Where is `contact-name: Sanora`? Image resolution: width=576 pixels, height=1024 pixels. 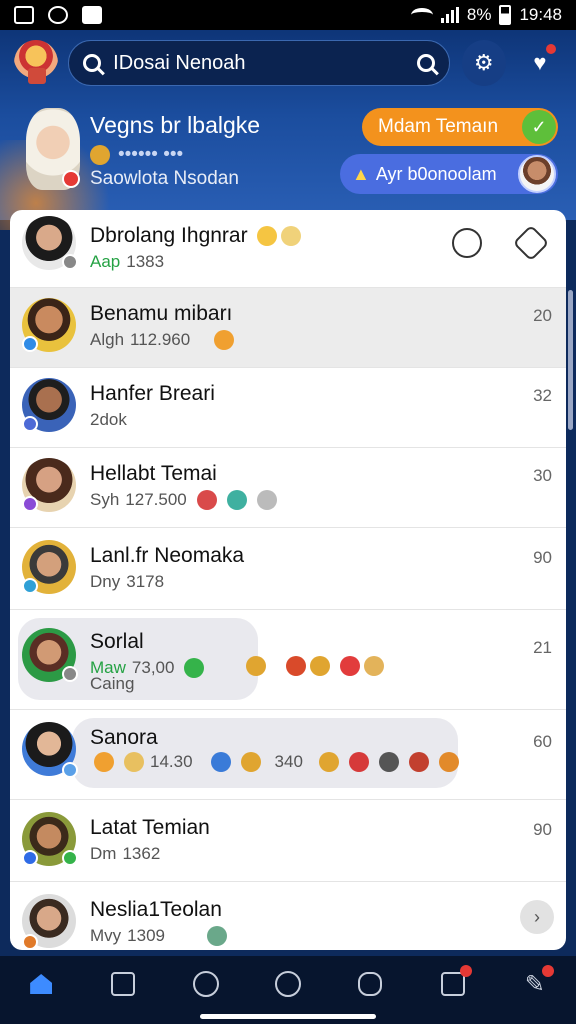
contact-name: Sanora is located at coordinates (124, 737).